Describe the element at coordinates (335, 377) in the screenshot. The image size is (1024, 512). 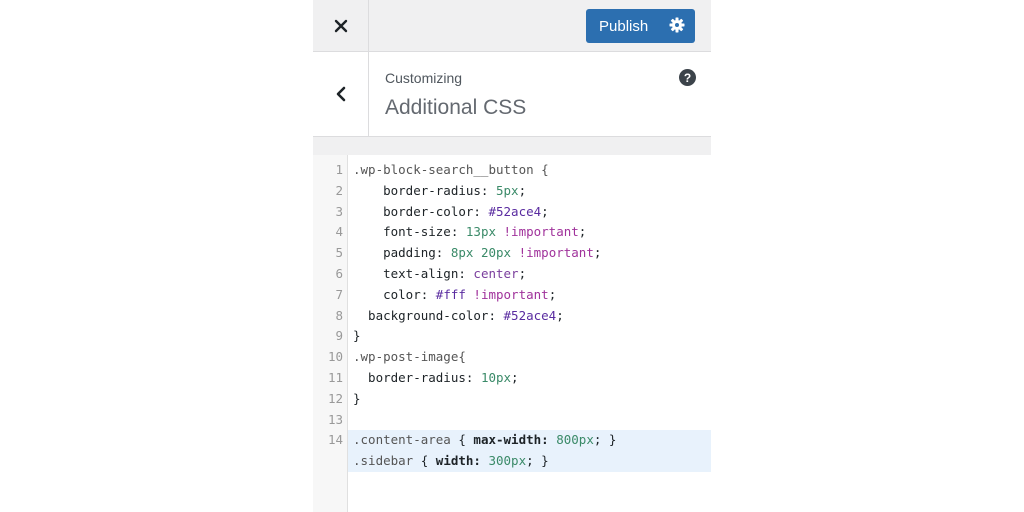
I see `line-number: 11` at that location.